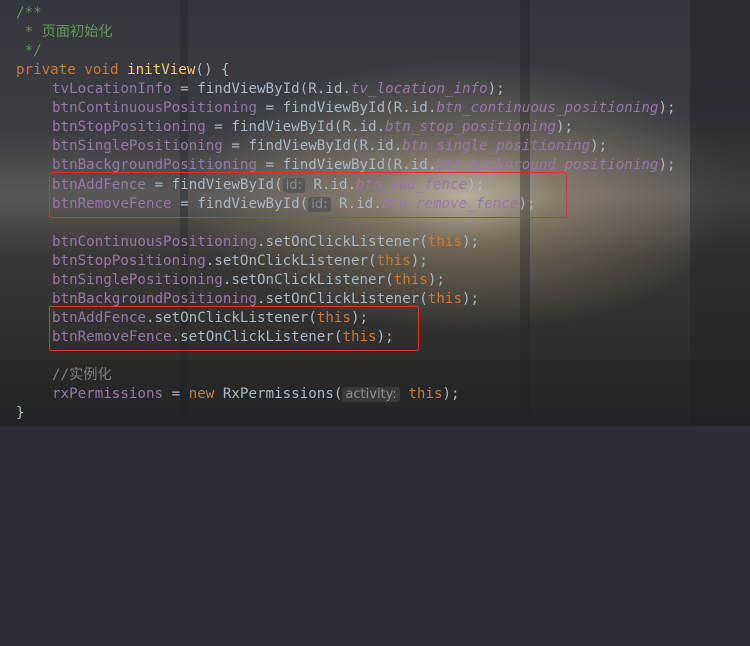 This screenshot has height=646, width=750. I want to click on field-name: tvLocationInfo, so click(112, 89).